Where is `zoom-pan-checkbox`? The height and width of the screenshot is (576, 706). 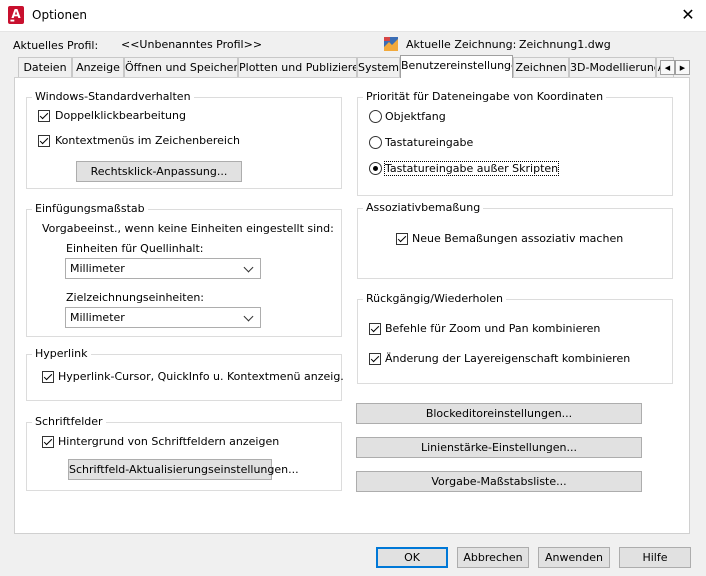
zoom-pan-checkbox is located at coordinates (375, 329).